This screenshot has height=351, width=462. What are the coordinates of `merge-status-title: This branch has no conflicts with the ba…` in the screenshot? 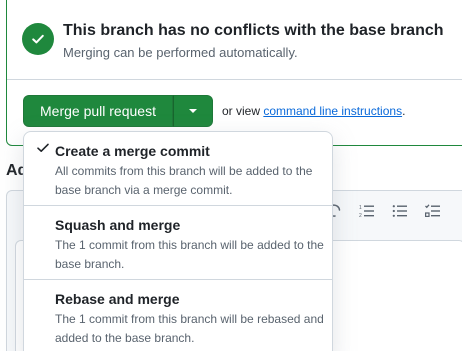 It's located at (253, 30).